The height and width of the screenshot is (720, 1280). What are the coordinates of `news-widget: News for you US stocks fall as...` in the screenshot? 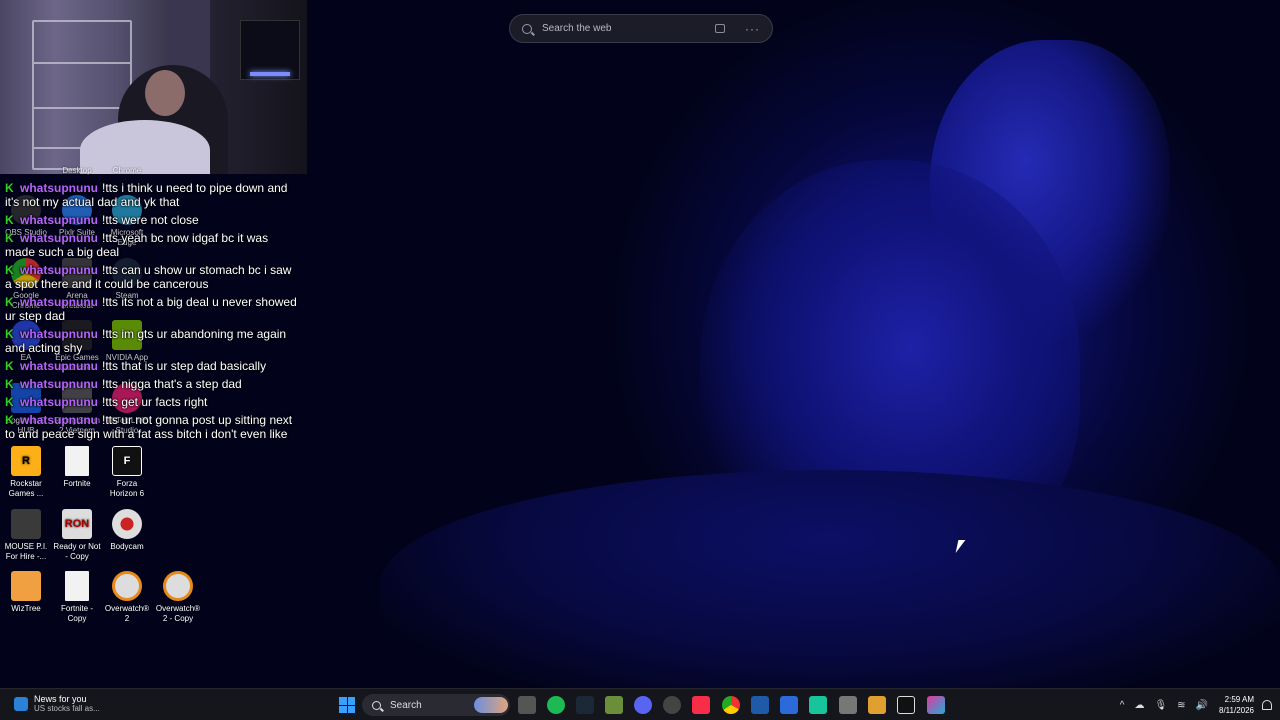 It's located at (57, 704).